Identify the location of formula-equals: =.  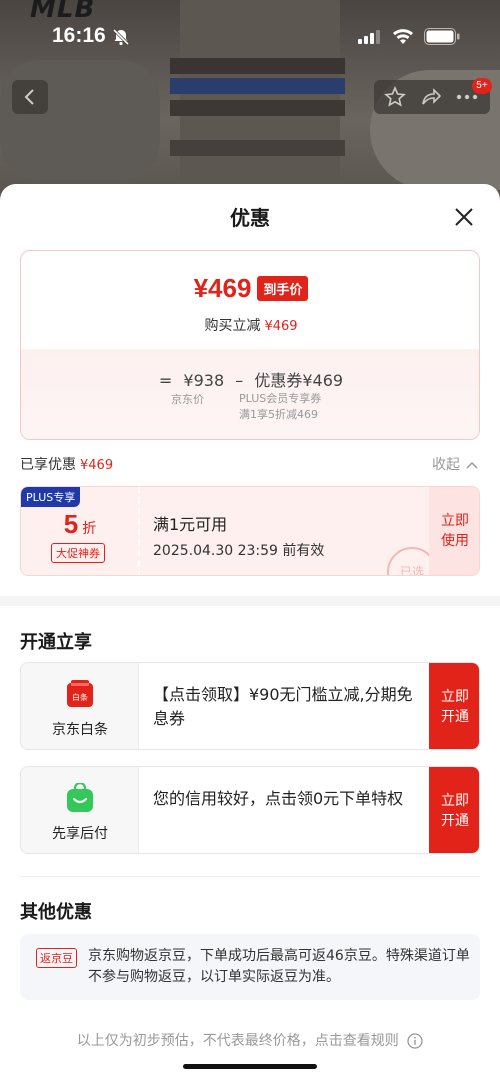
(165, 380).